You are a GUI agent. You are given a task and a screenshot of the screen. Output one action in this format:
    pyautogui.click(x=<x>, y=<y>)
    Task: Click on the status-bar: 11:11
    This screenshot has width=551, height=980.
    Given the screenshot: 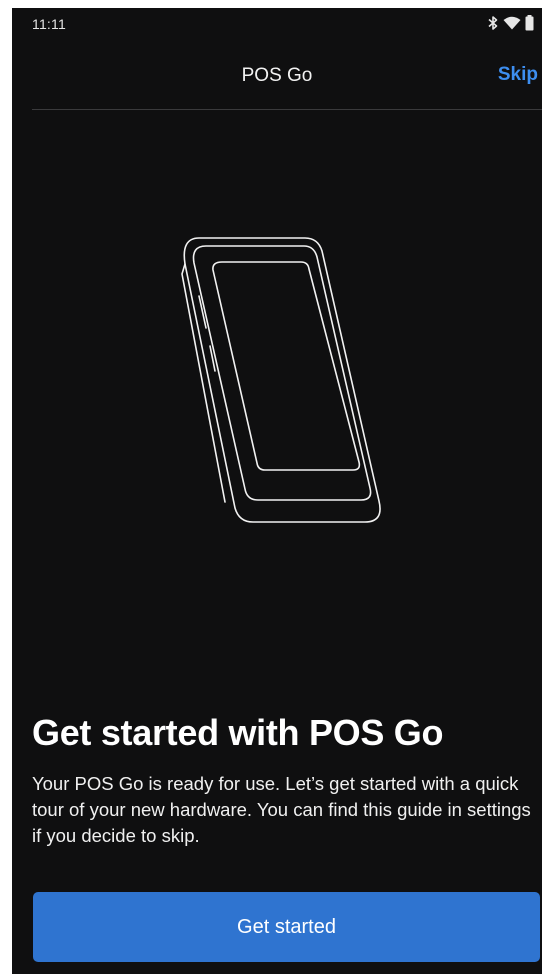 What is the action you would take?
    pyautogui.click(x=277, y=23)
    